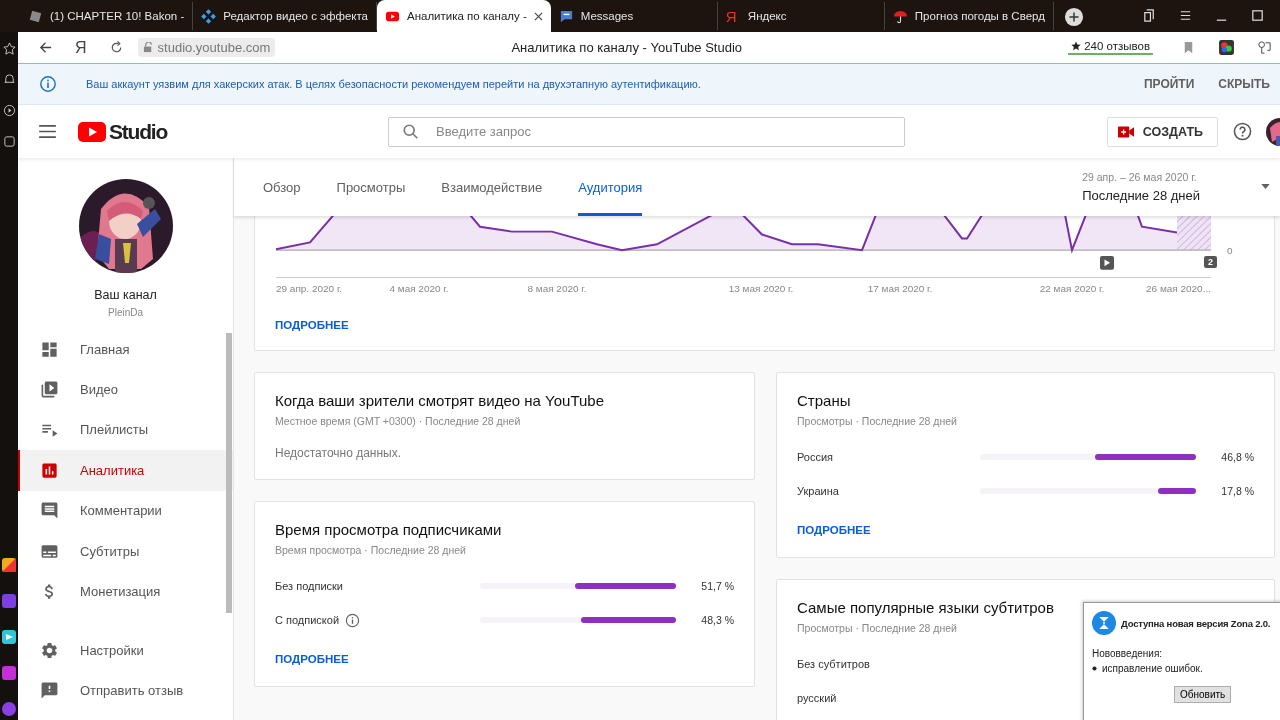 The image size is (1280, 720). I want to click on extension-icon, so click(1226, 47).